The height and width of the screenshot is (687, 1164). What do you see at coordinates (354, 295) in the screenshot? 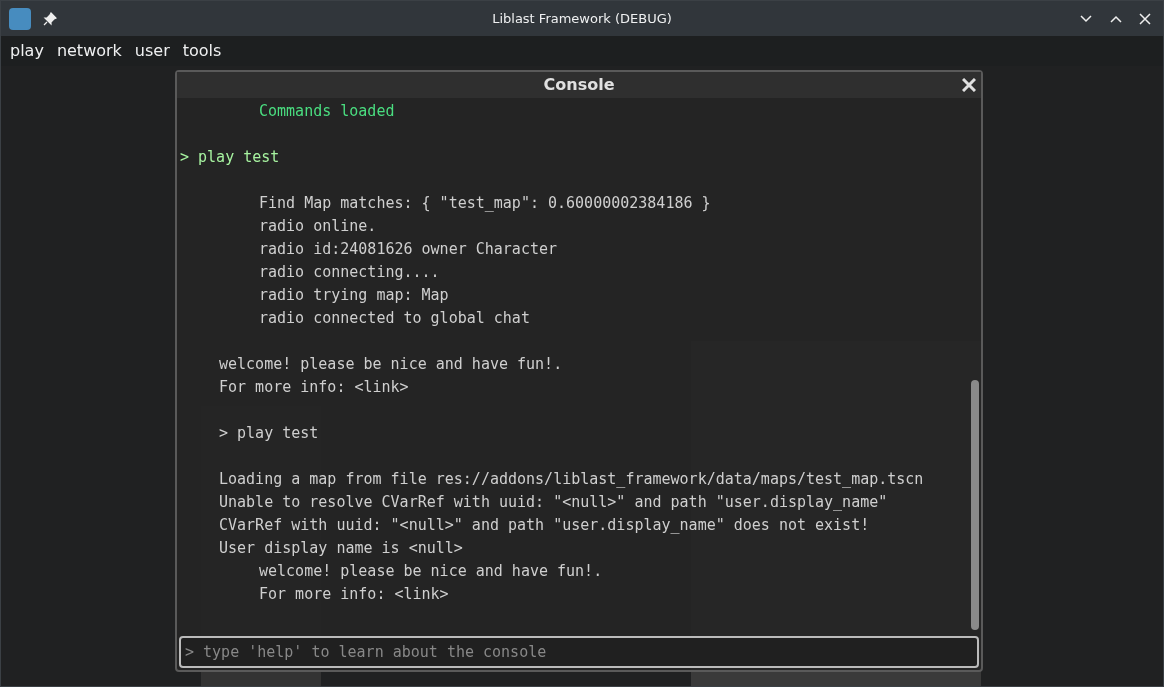
I see `log-line: radio trying map: Map` at bounding box center [354, 295].